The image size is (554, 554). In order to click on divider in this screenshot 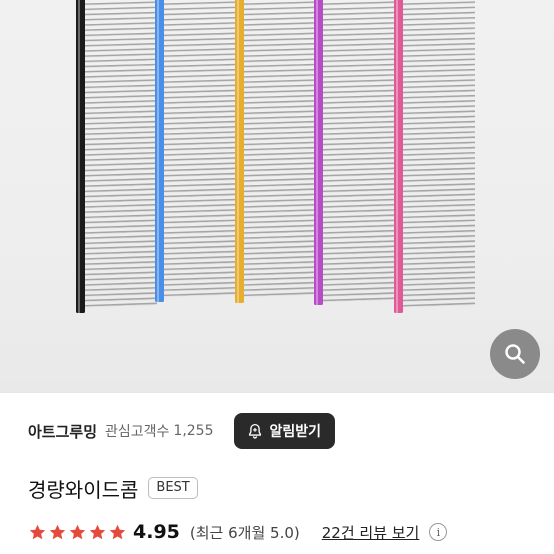, I will do `click(277, 392)`.